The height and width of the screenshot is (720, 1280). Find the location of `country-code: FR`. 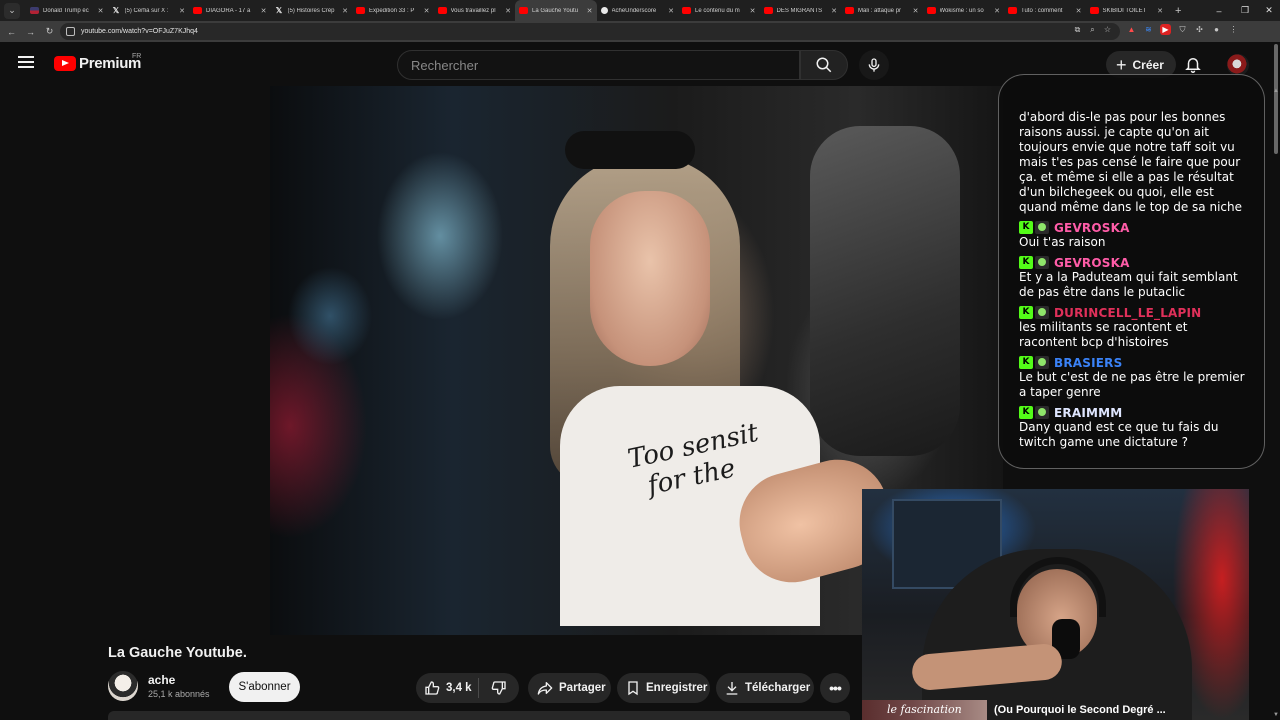

country-code: FR is located at coordinates (137, 56).